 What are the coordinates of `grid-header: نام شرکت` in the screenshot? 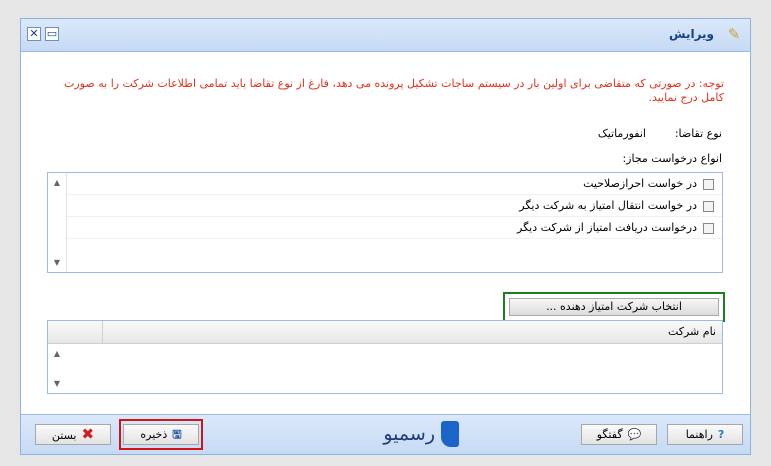 It's located at (385, 332).